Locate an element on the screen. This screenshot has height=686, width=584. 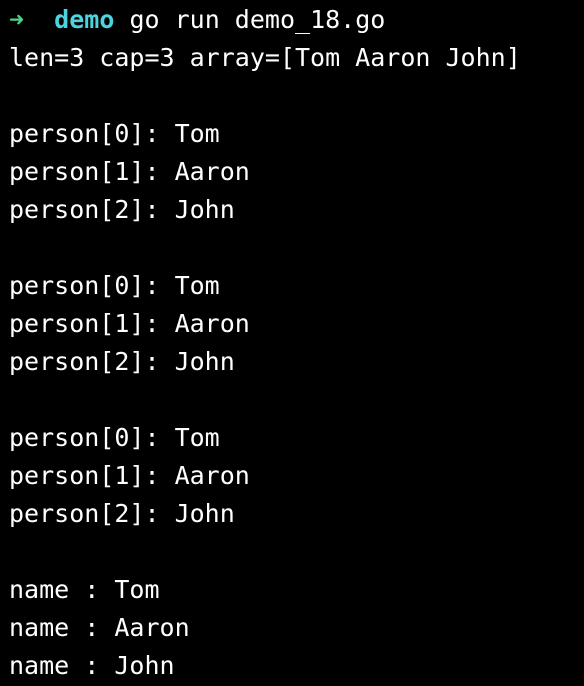
output-line: name : Tom is located at coordinates (84, 589).